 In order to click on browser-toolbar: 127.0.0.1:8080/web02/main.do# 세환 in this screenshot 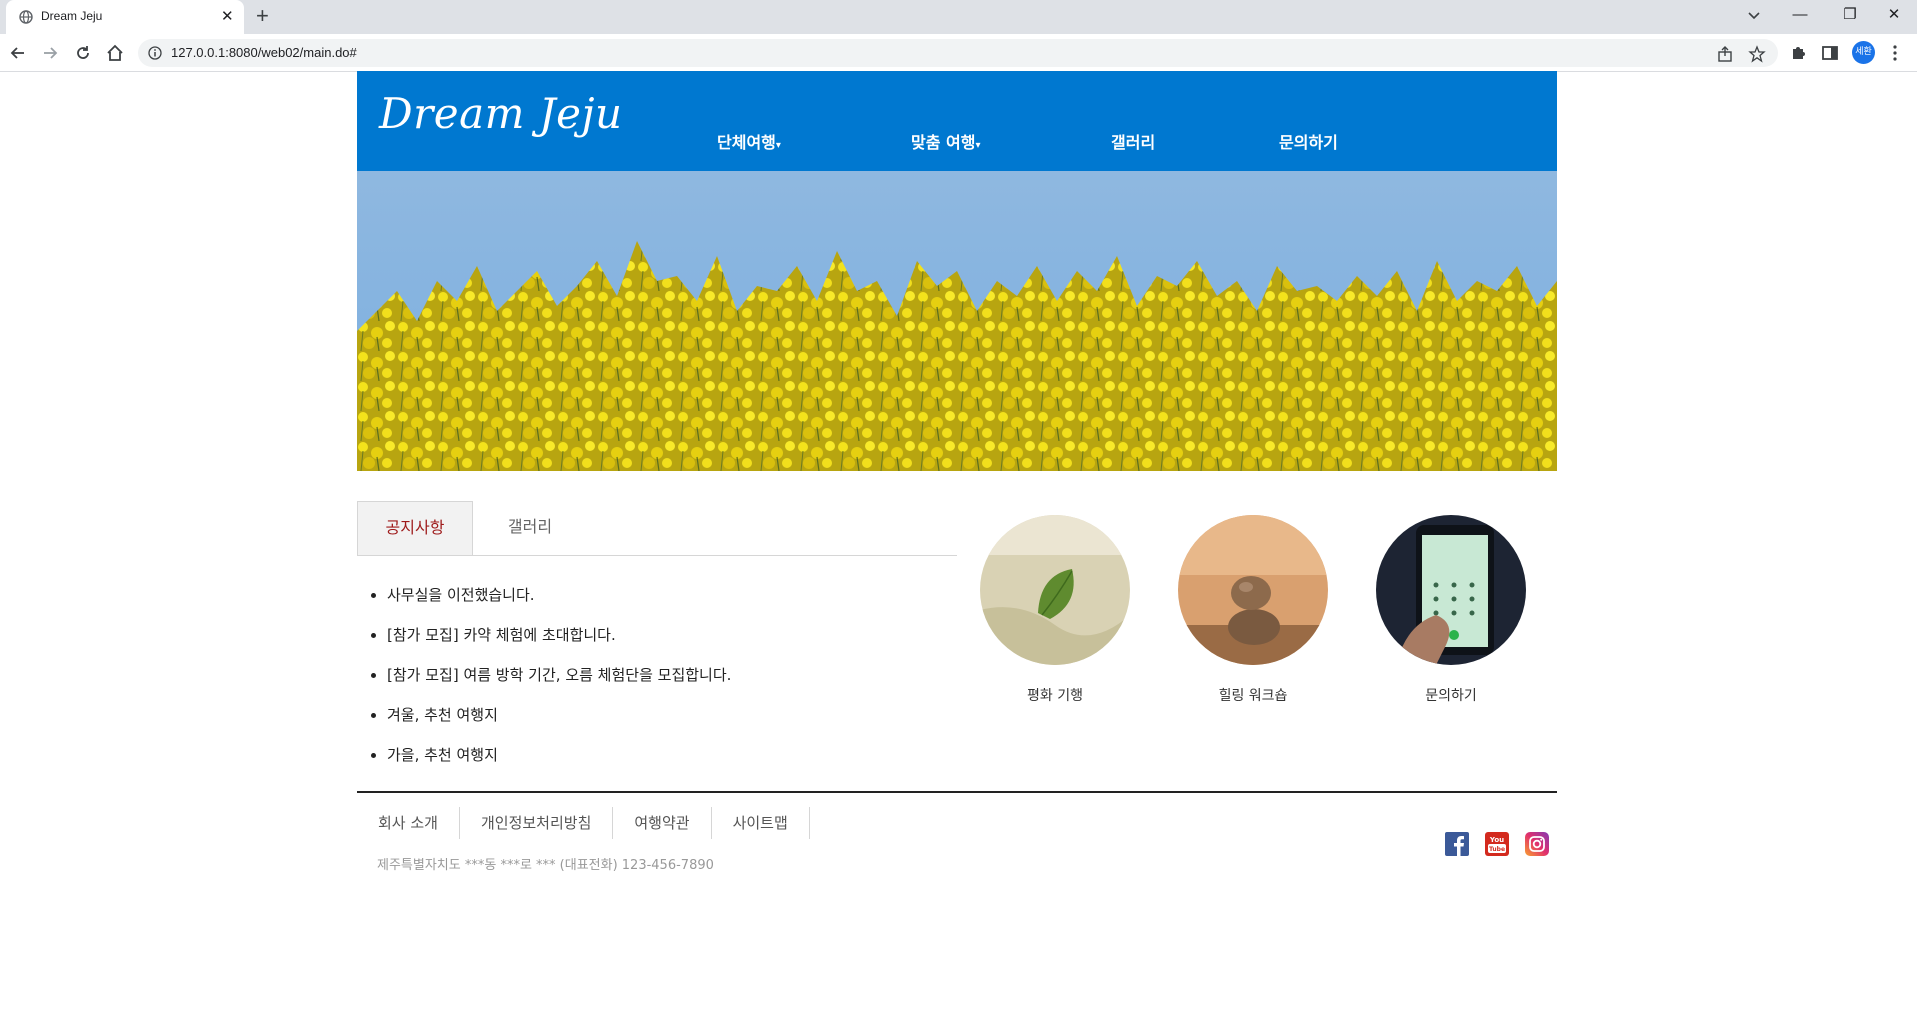, I will do `click(958, 53)`.